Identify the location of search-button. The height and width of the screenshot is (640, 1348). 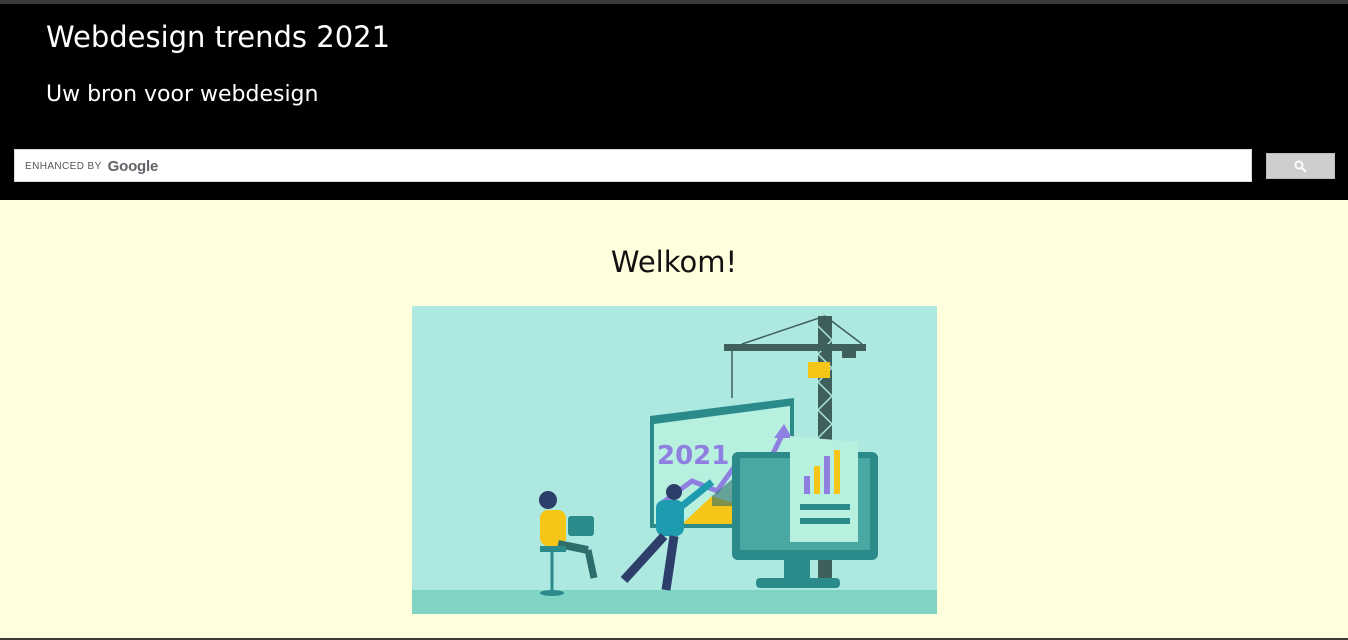
(1300, 166).